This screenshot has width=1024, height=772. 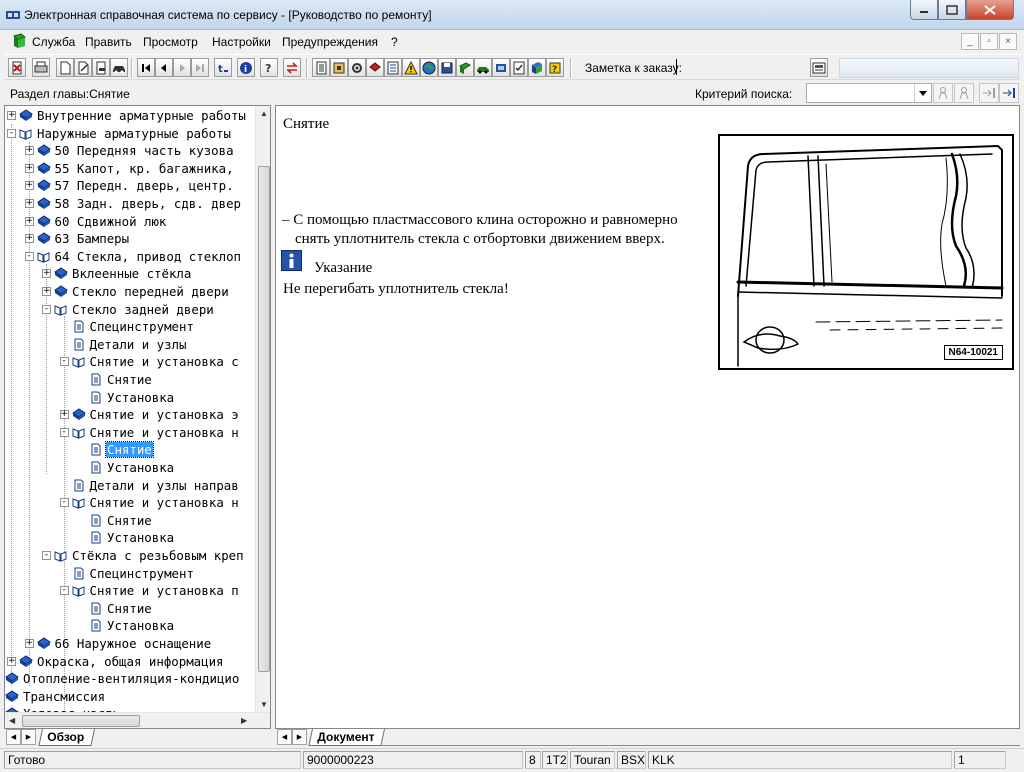 What do you see at coordinates (129, 185) in the screenshot?
I see `tree-node: +57 Передн. дверь, центр.` at bounding box center [129, 185].